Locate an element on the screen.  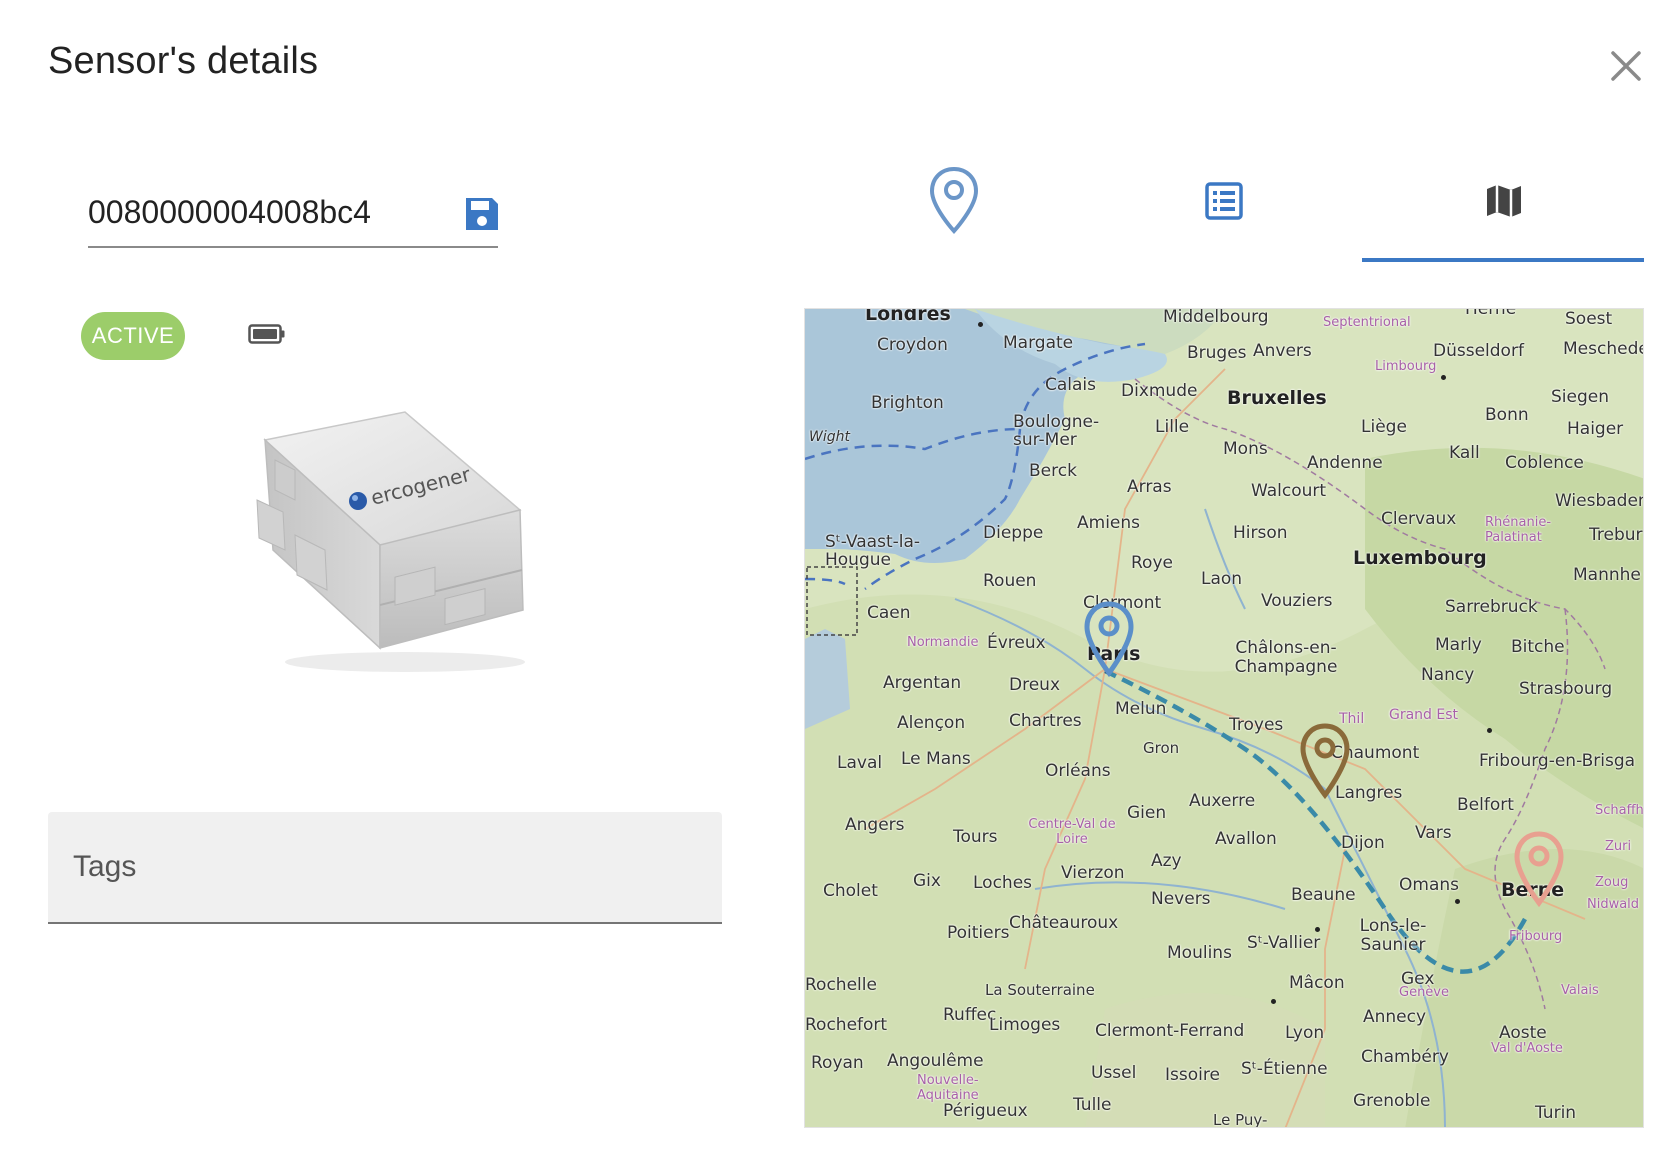
map-label: Melun is located at coordinates (1141, 709).